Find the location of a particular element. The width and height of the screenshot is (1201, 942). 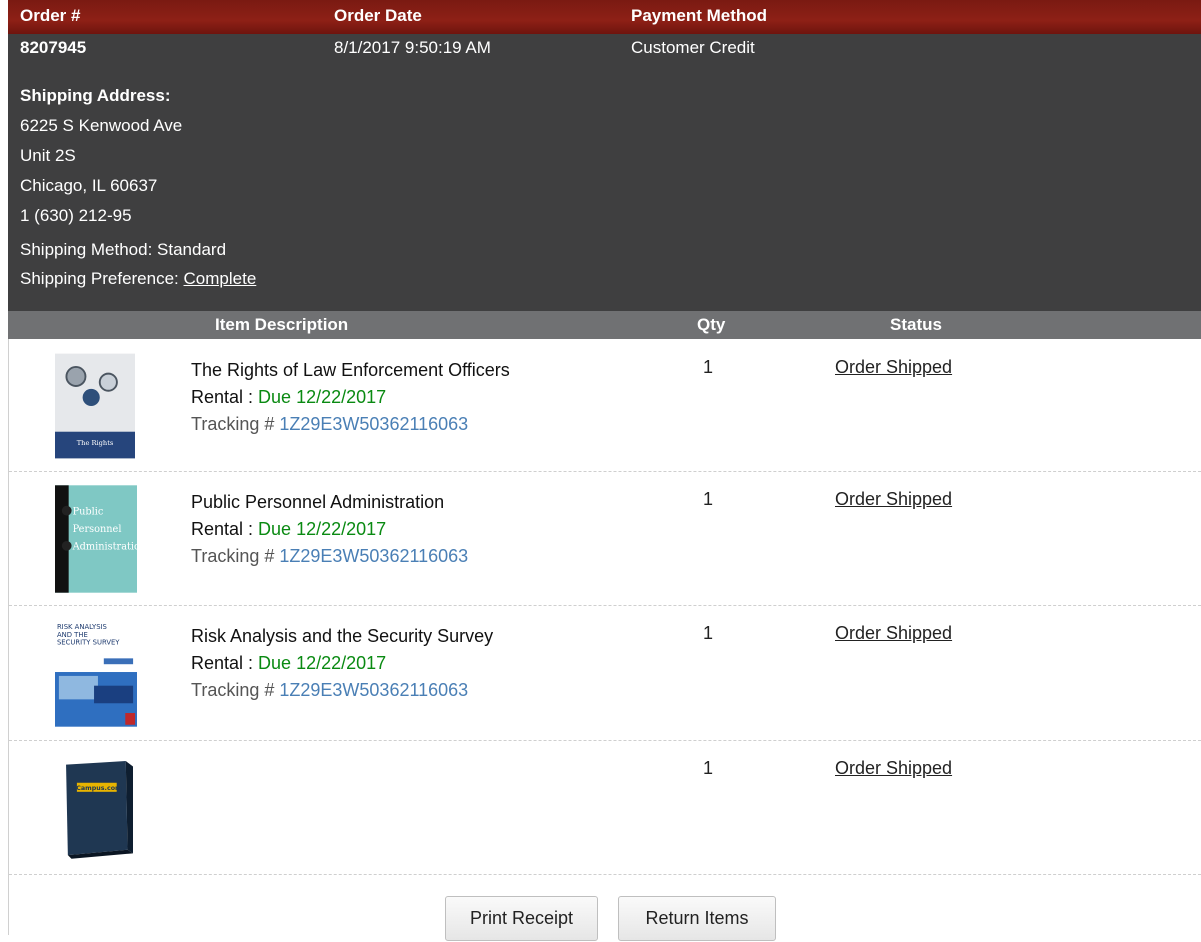

status-header: Status is located at coordinates (916, 324).